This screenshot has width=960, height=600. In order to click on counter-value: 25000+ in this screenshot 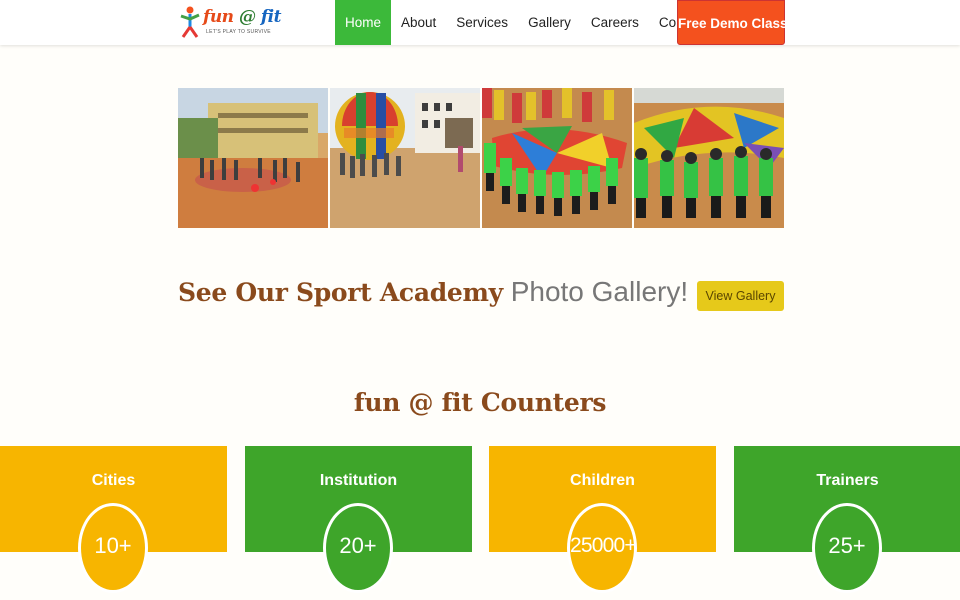, I will do `click(602, 548)`.